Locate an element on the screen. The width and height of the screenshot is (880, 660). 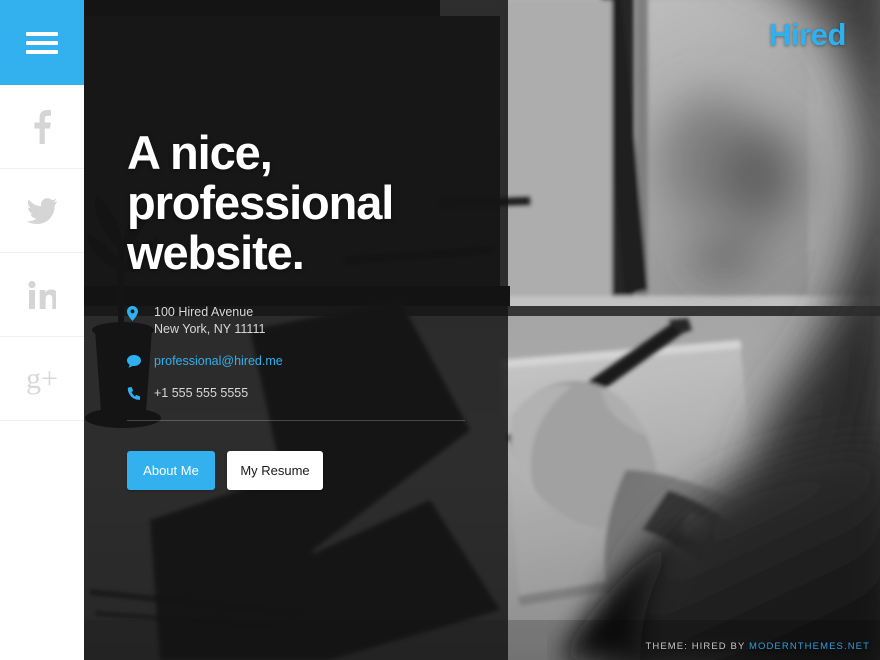
contact-row-address: 100 Hired Avenue New York, NY 11111 is located at coordinates (307, 321).